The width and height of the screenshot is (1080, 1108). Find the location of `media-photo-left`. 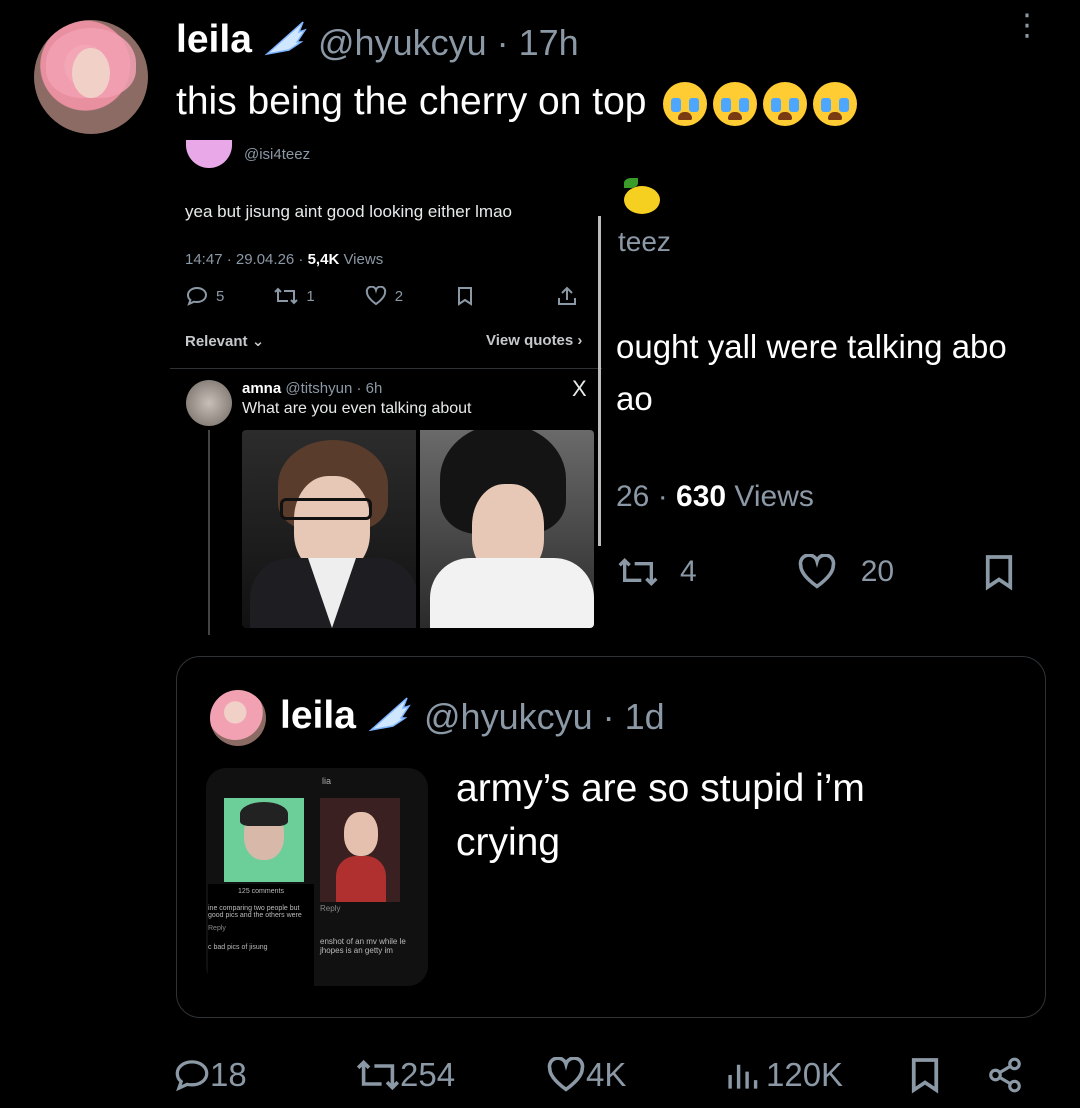

media-photo-left is located at coordinates (264, 840).